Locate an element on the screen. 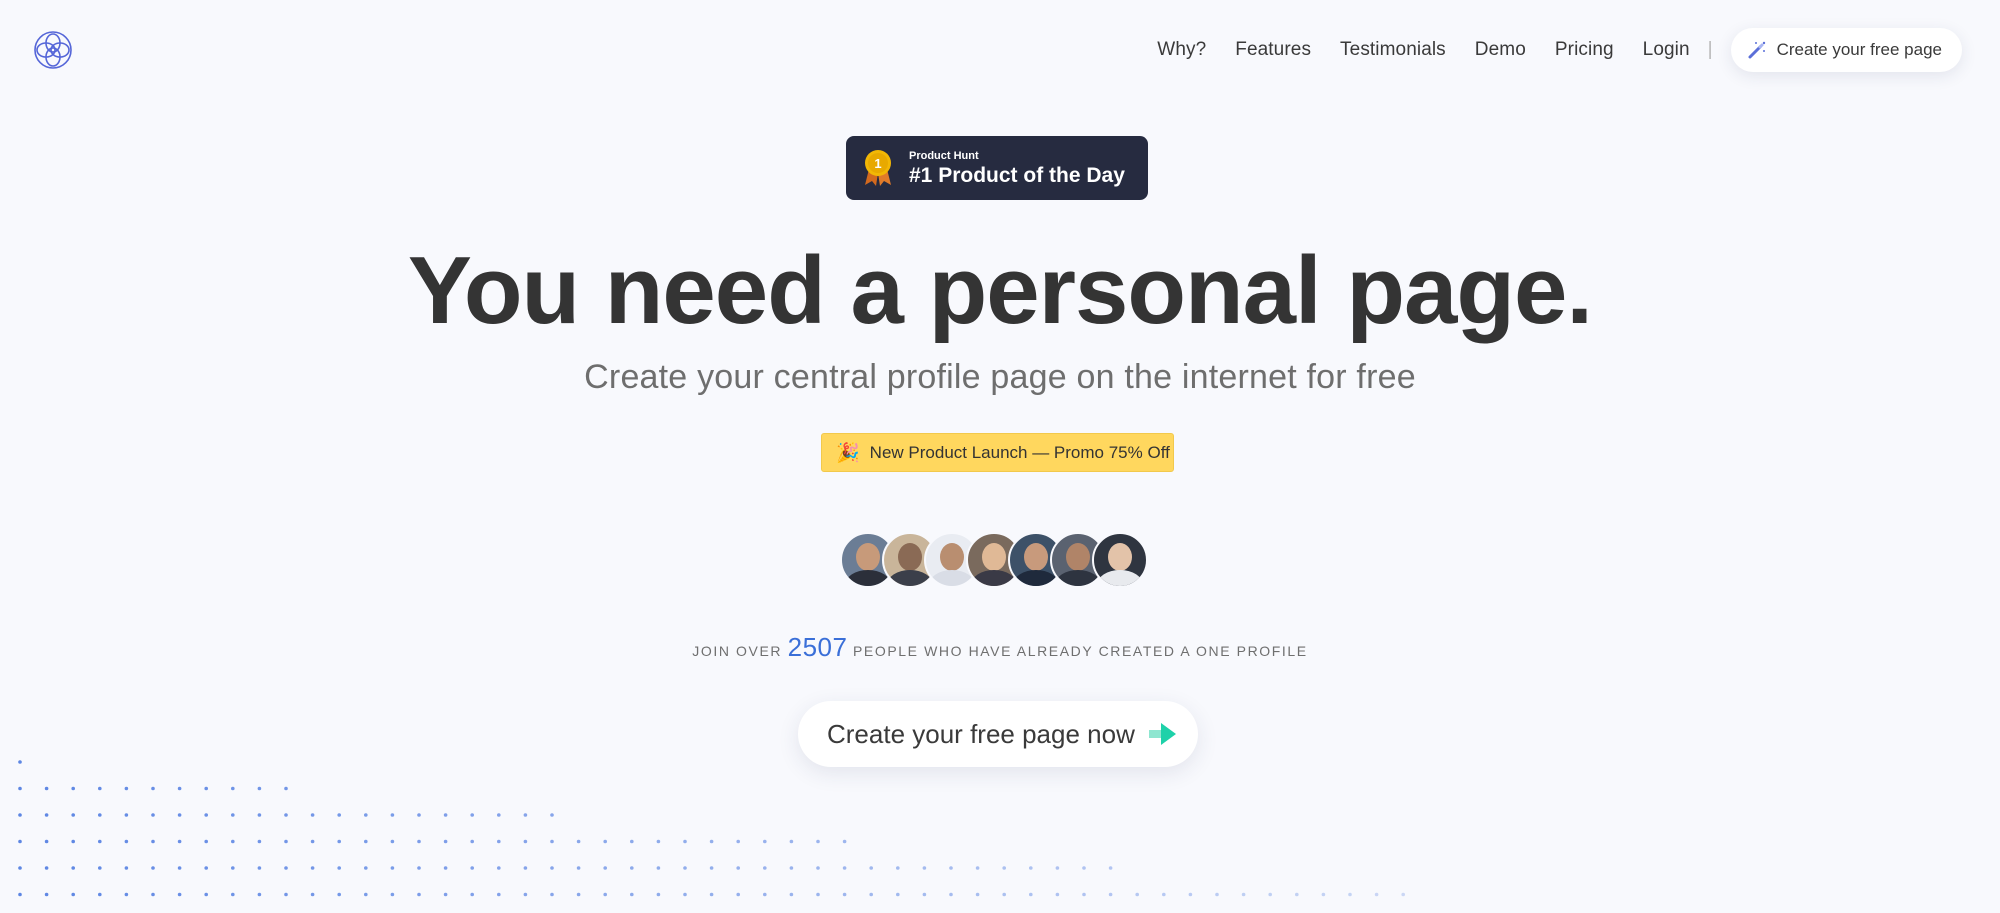 Image resolution: width=2000 pixels, height=913 pixels. nav-why: Why? is located at coordinates (1181, 50).